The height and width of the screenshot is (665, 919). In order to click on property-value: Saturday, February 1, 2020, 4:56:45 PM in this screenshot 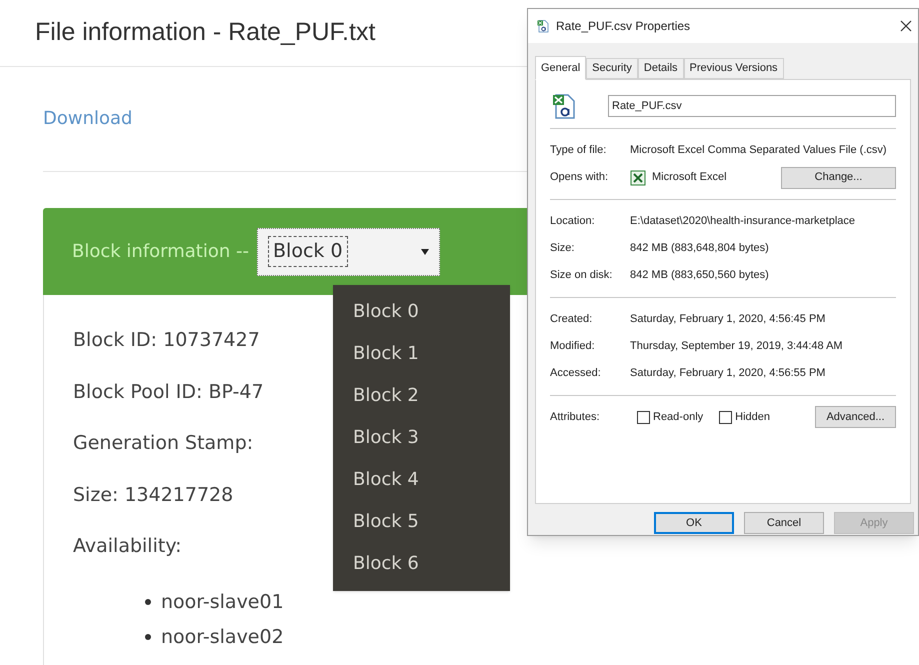, I will do `click(728, 320)`.